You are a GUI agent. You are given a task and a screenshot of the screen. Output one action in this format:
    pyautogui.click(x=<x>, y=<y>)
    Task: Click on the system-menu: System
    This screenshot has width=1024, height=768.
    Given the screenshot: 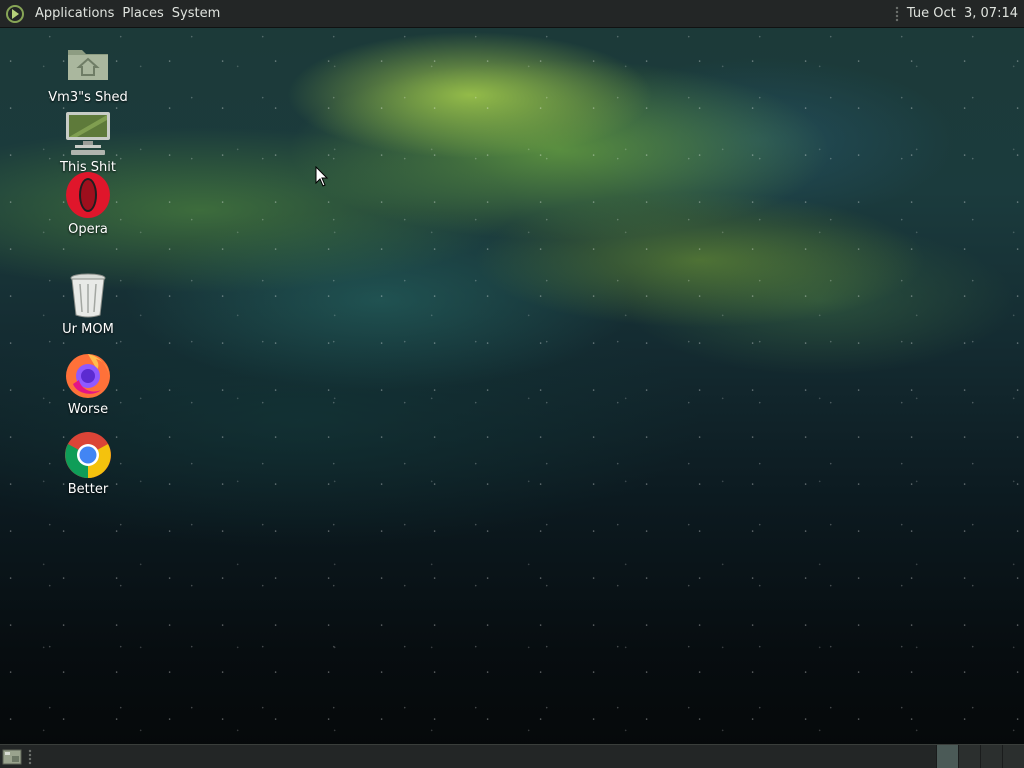 What is the action you would take?
    pyautogui.click(x=196, y=13)
    